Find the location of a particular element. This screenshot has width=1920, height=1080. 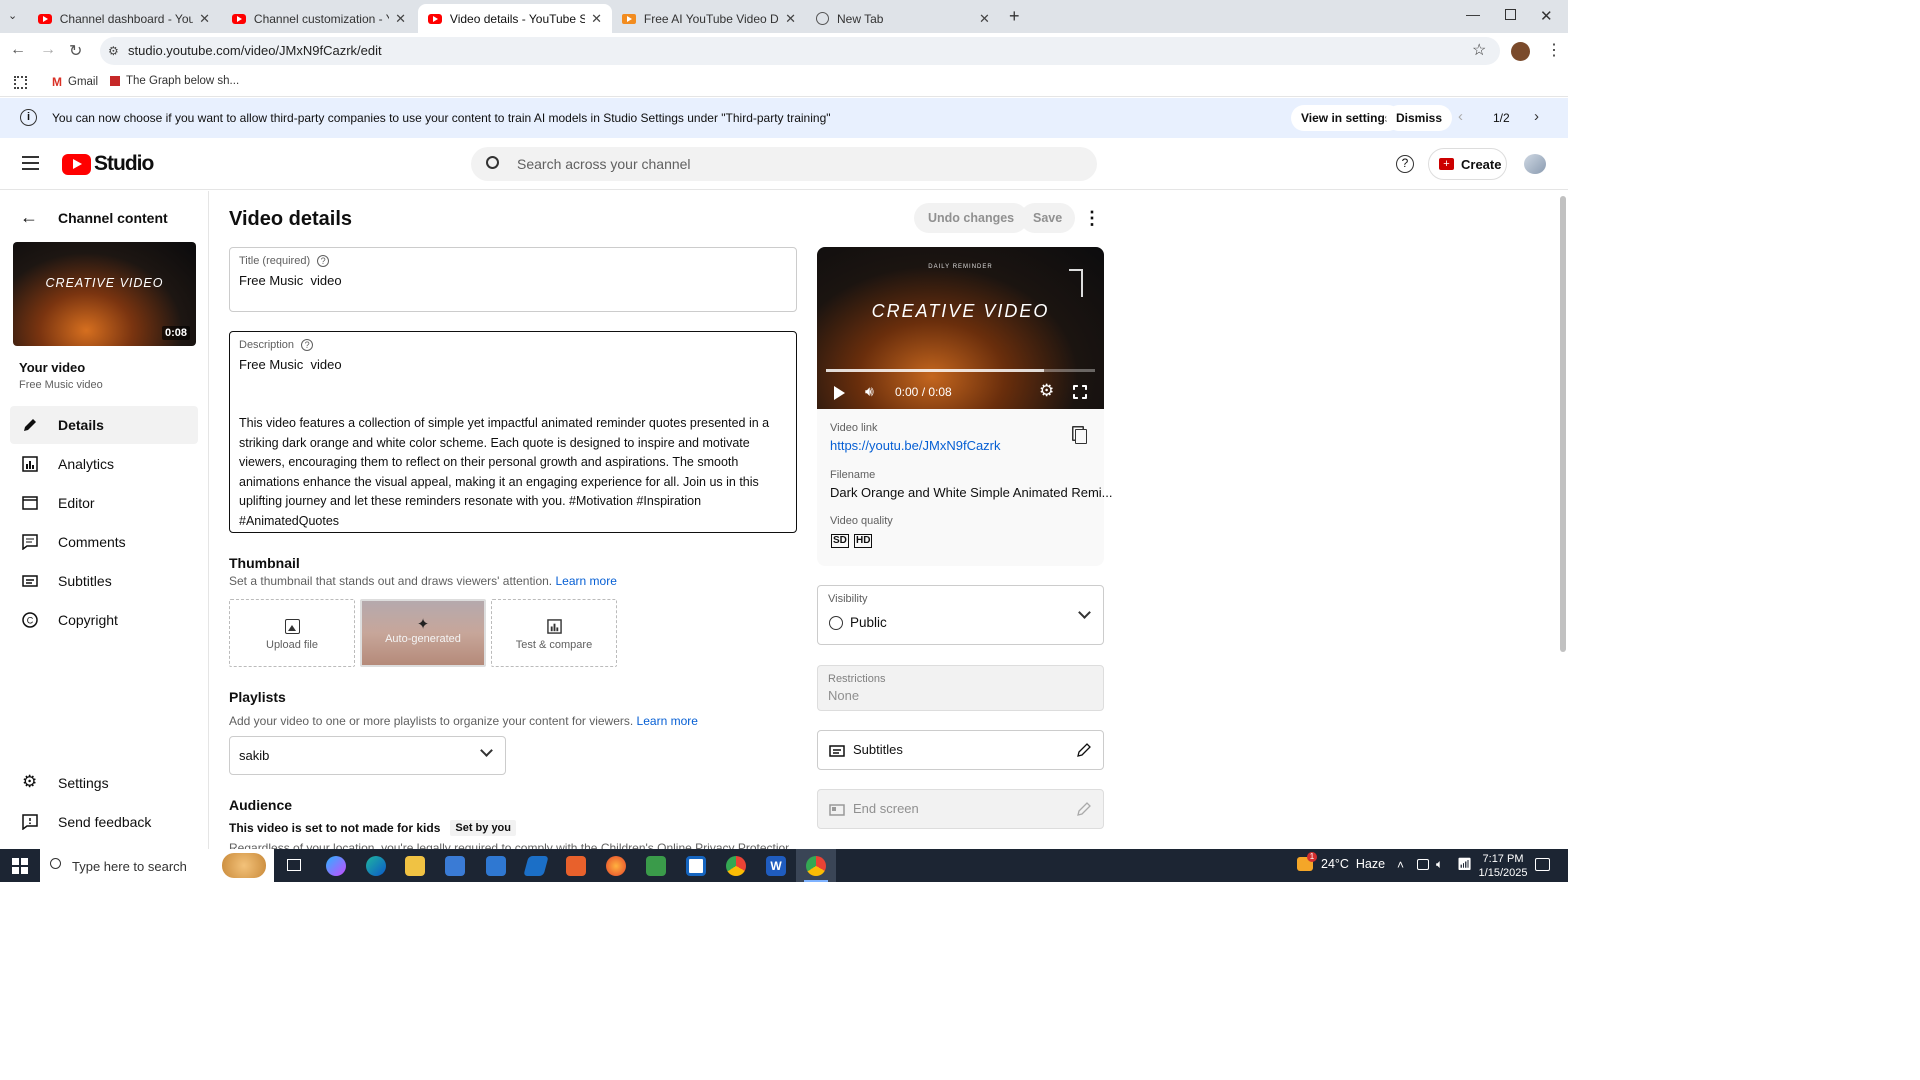

app-green-icon is located at coordinates (656, 866).